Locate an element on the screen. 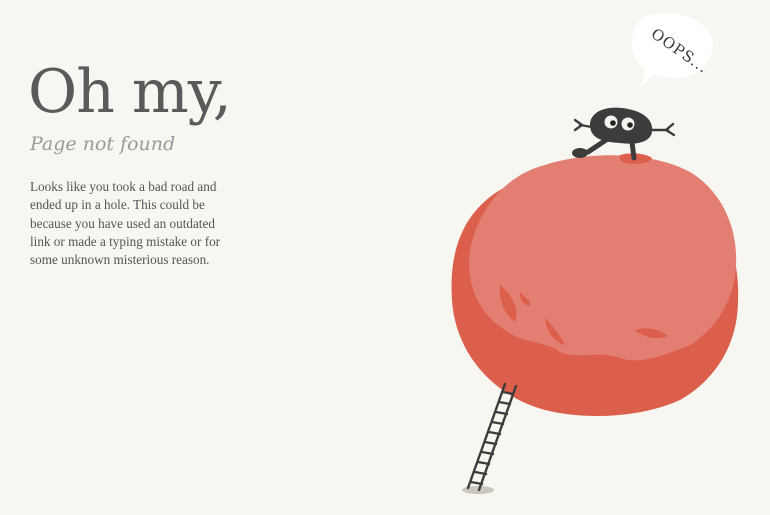  creature is located at coordinates (624, 134).